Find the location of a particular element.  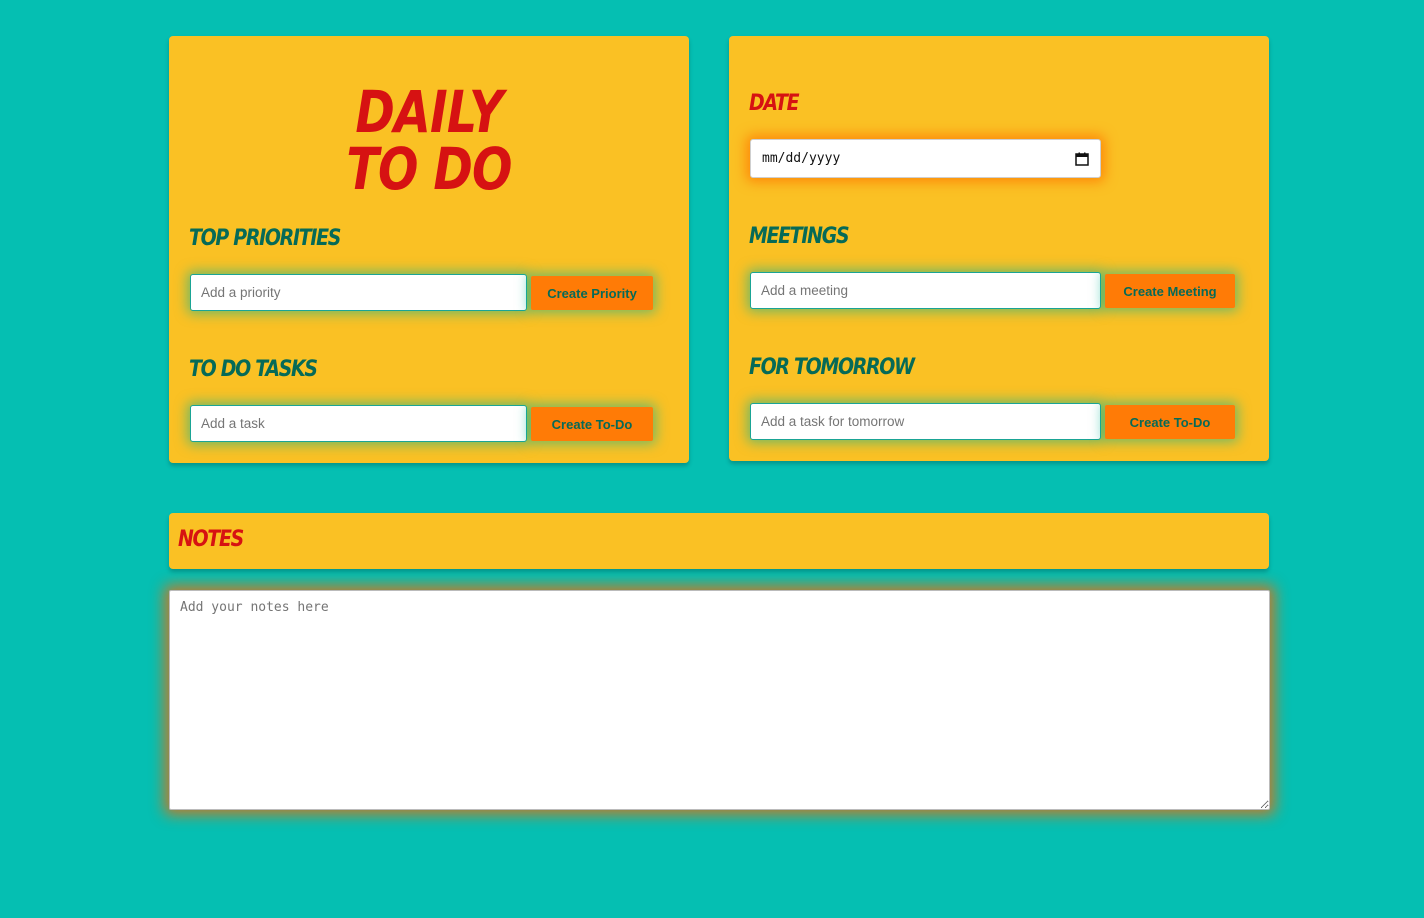

page-title: DAILY TO DO is located at coordinates (429, 140).